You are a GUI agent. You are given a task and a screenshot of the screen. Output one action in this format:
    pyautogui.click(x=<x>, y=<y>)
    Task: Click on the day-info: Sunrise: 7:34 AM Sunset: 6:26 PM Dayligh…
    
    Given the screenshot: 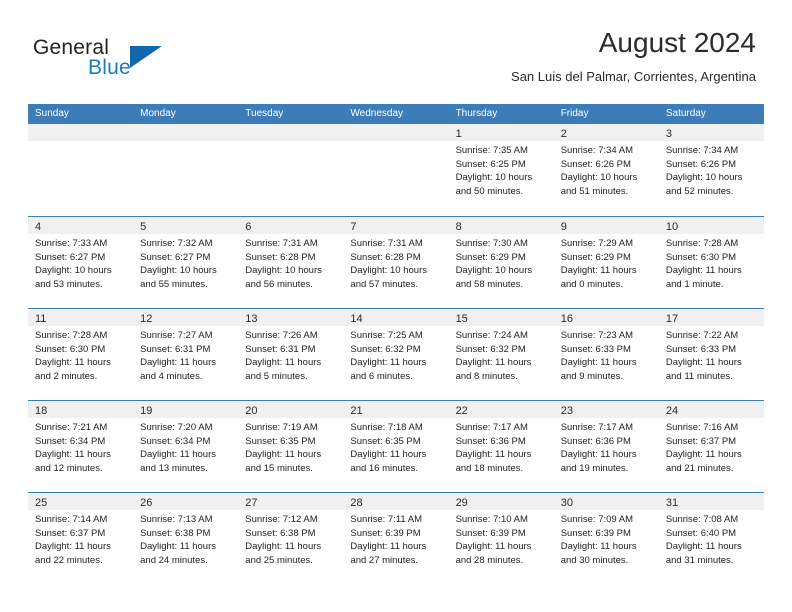 What is the action you would take?
    pyautogui.click(x=606, y=169)
    